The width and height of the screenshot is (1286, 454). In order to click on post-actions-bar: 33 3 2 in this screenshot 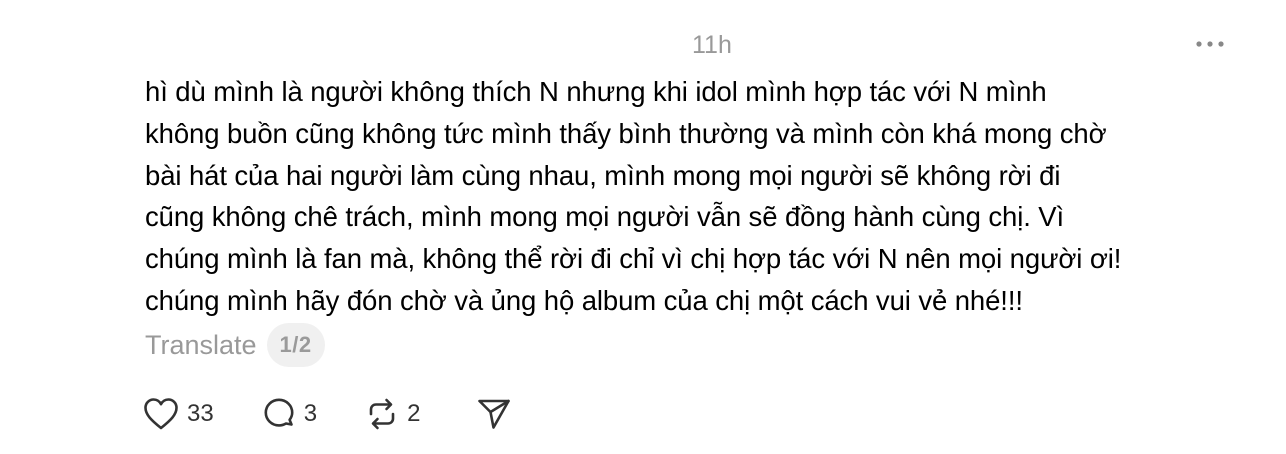, I will do `click(327, 414)`.